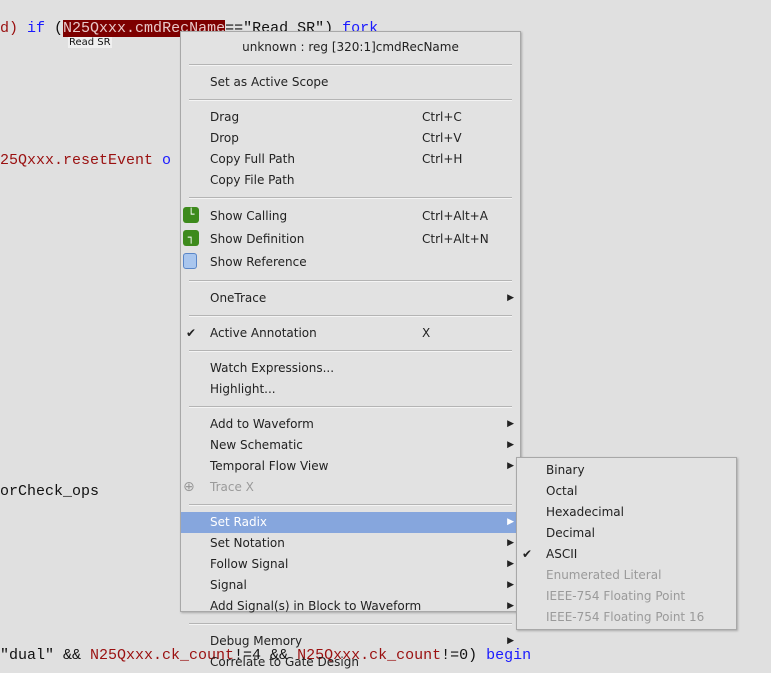 Image resolution: width=771 pixels, height=673 pixels. I want to click on menu-item-label: Correlate to Gate Design, so click(284, 662).